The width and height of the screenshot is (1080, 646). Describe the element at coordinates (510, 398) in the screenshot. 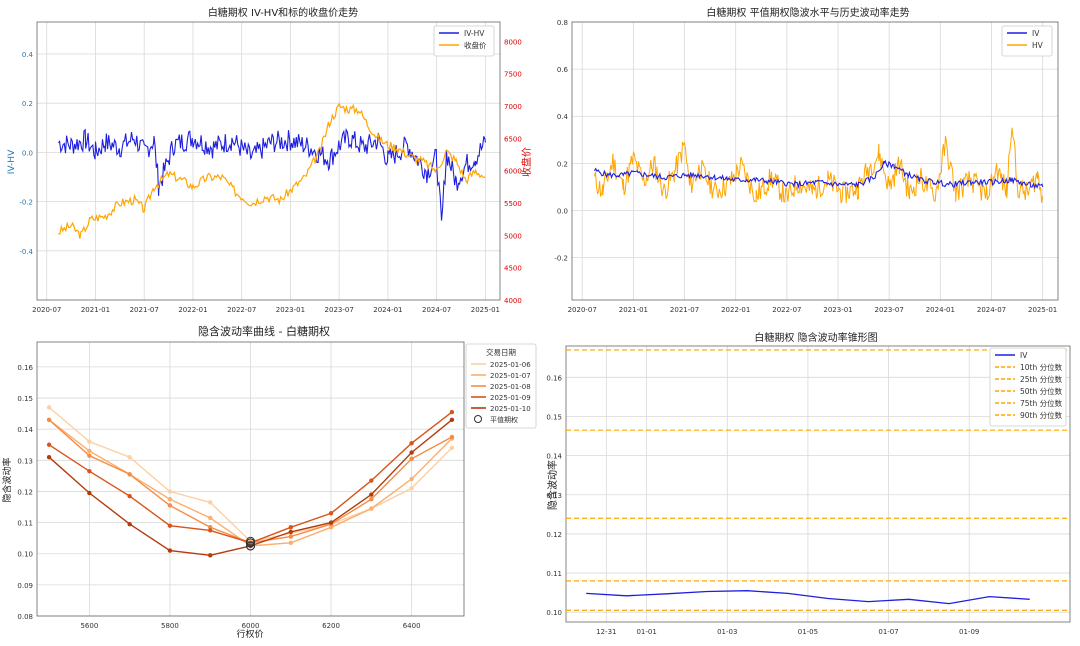

I see `legend-label: 2025-01-09` at that location.